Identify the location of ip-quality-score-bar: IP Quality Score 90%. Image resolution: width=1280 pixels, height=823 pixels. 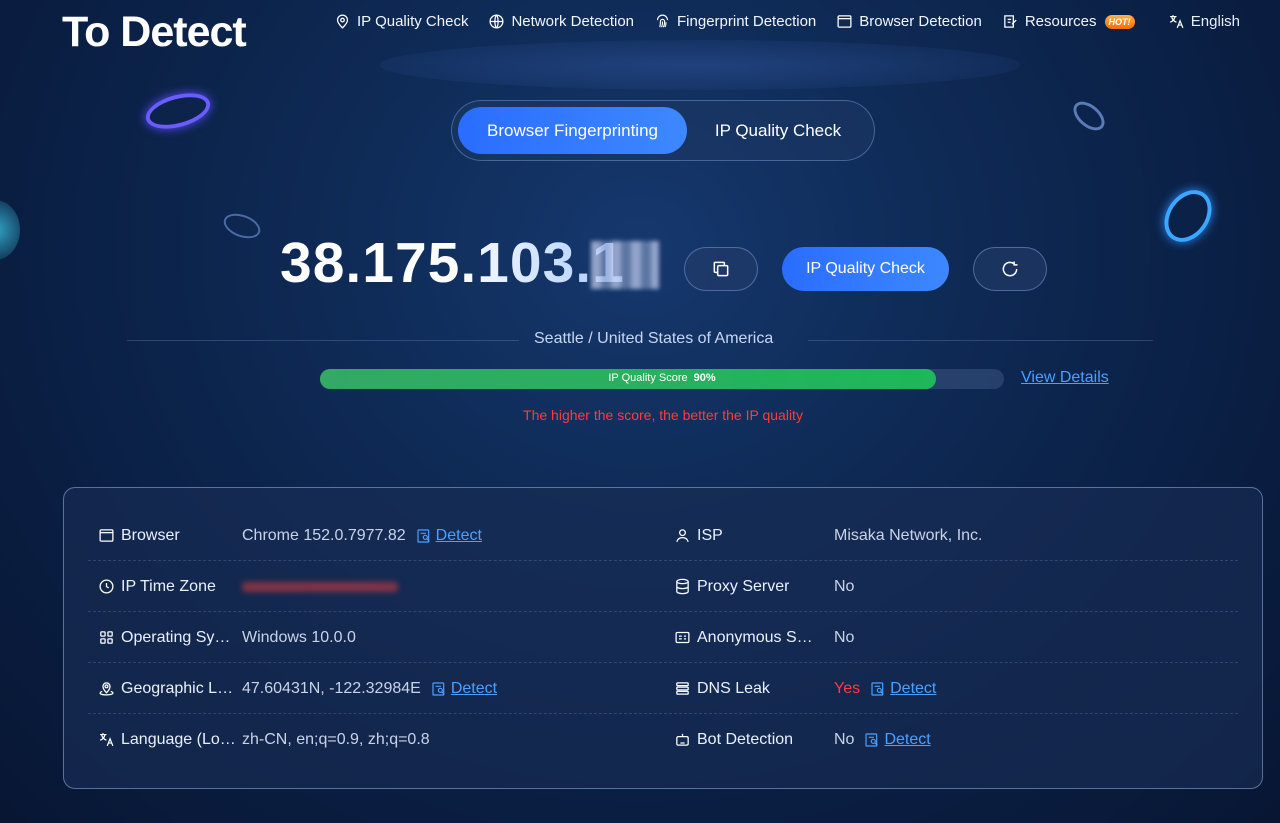
(662, 379).